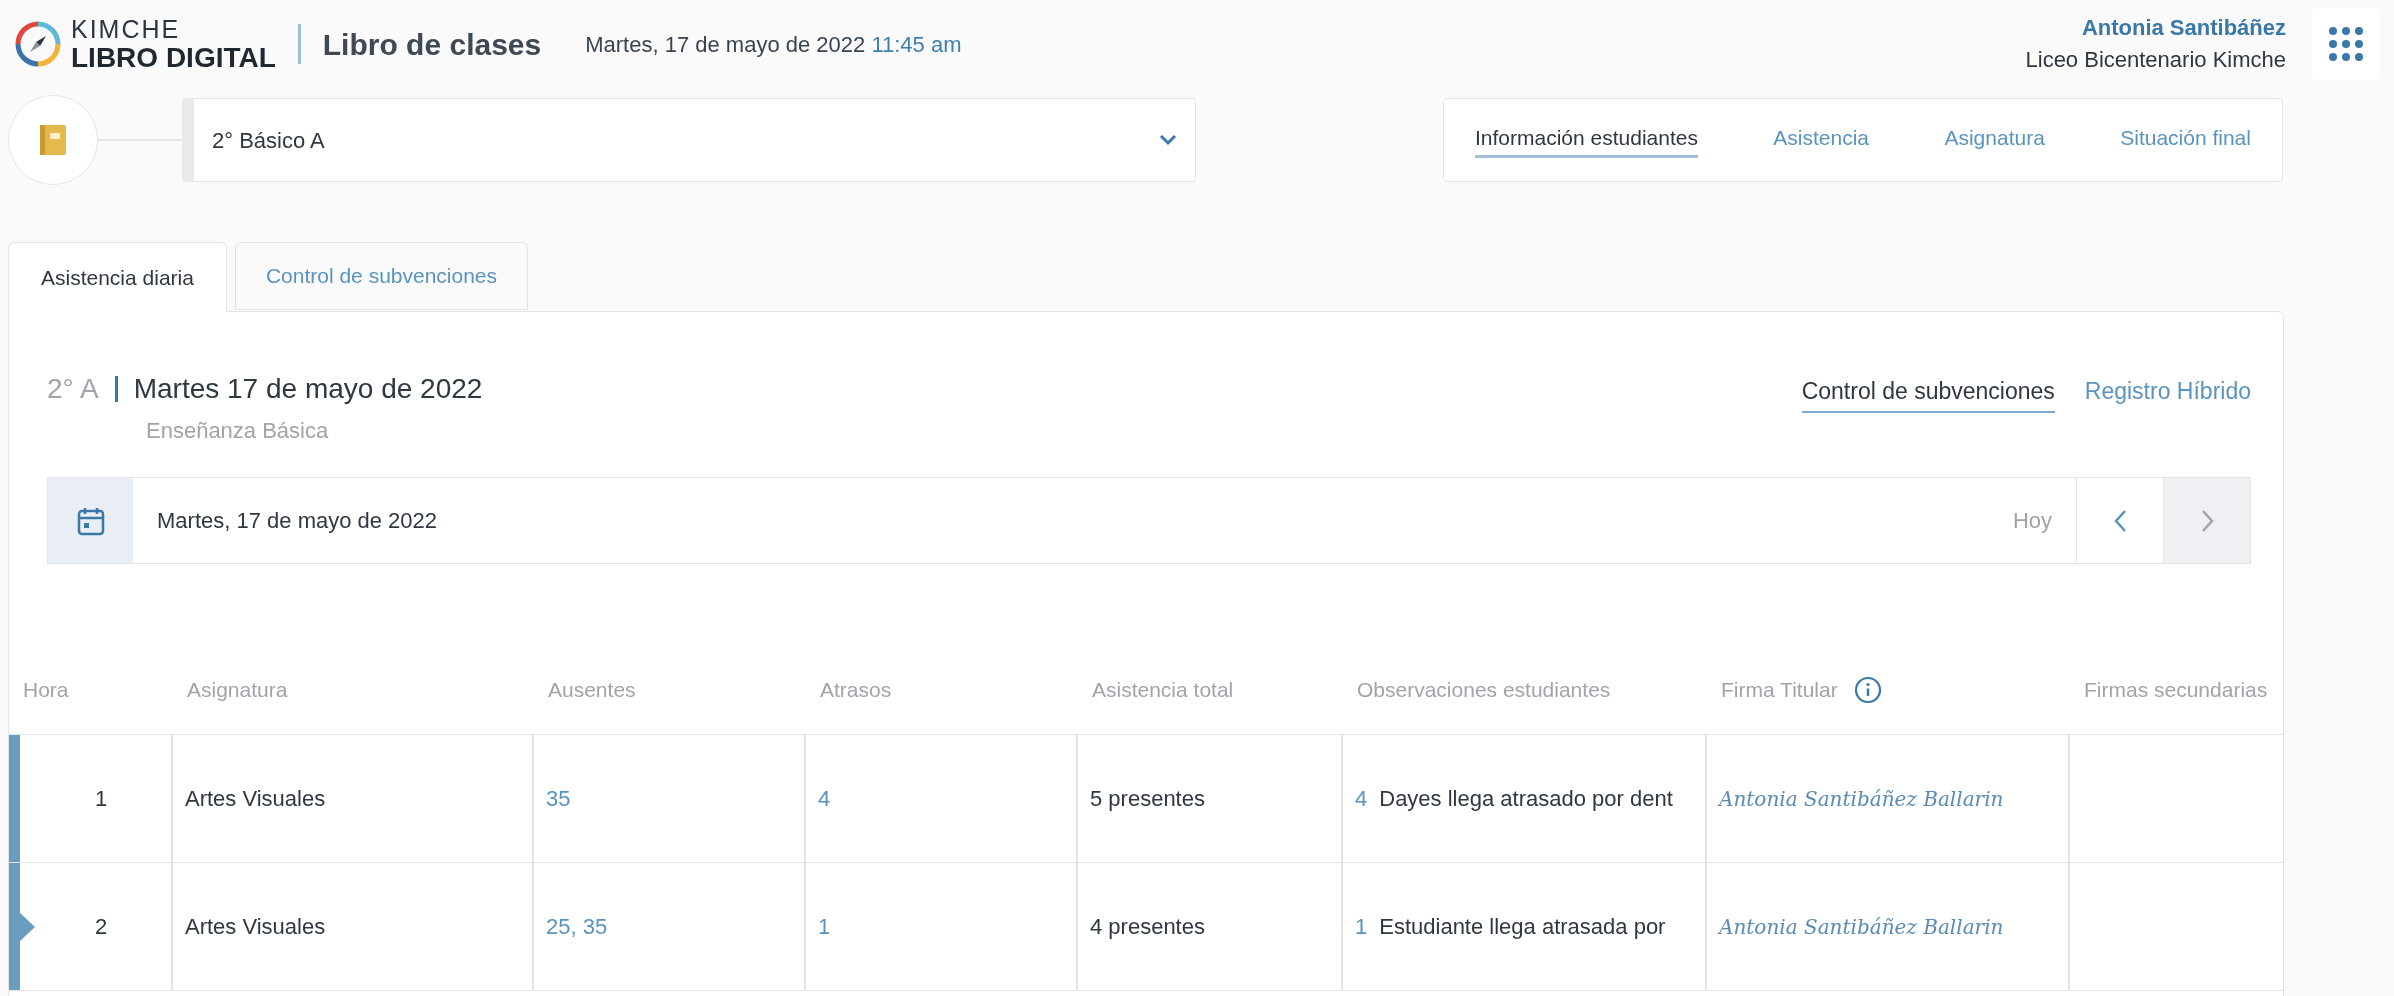 This screenshot has height=996, width=2394. What do you see at coordinates (824, 798) in the screenshot?
I see `late-students-link: 4` at bounding box center [824, 798].